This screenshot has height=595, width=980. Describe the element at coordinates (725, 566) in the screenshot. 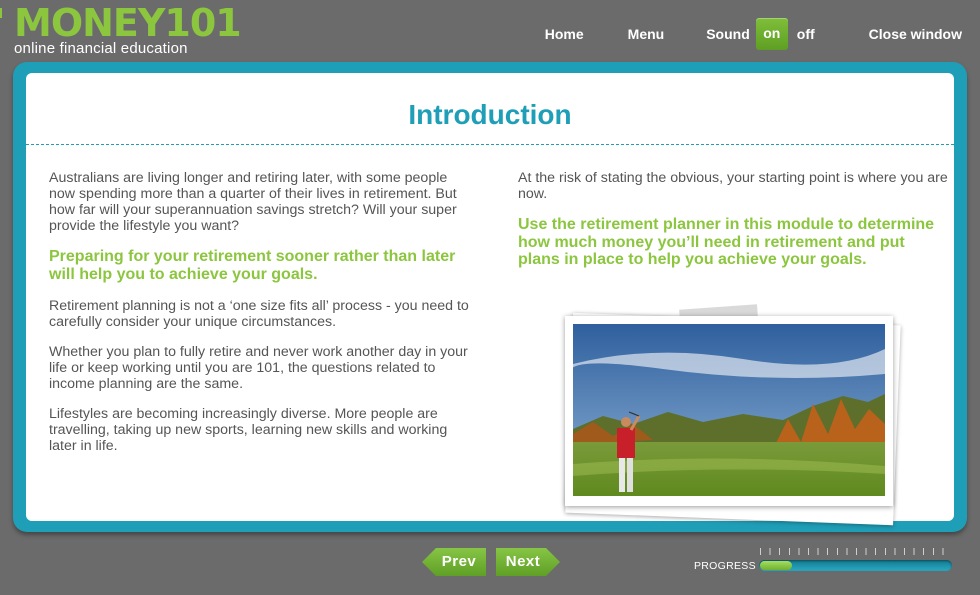

I see `progress-label: PROGRESS` at that location.